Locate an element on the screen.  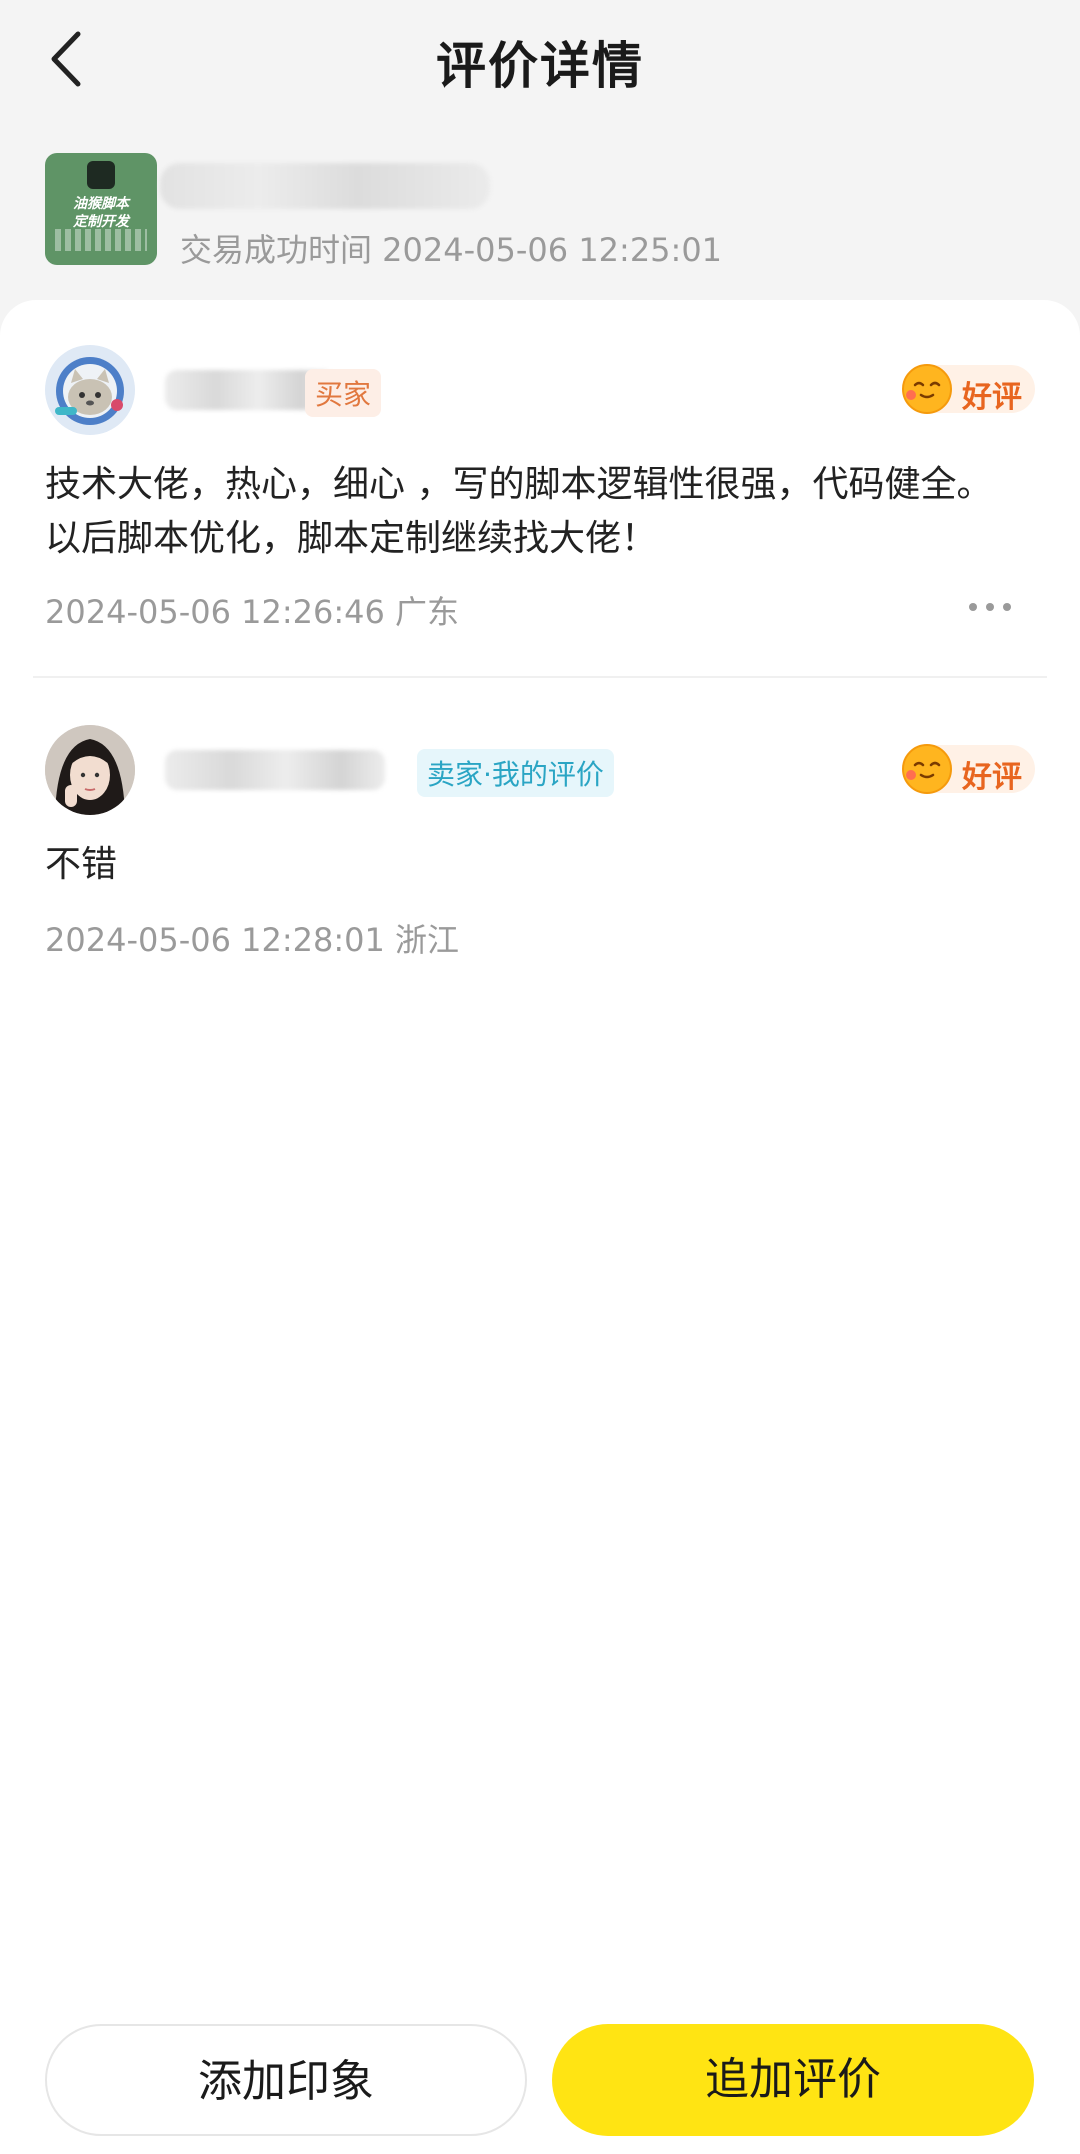
more-dots-icon is located at coordinates (990, 607).